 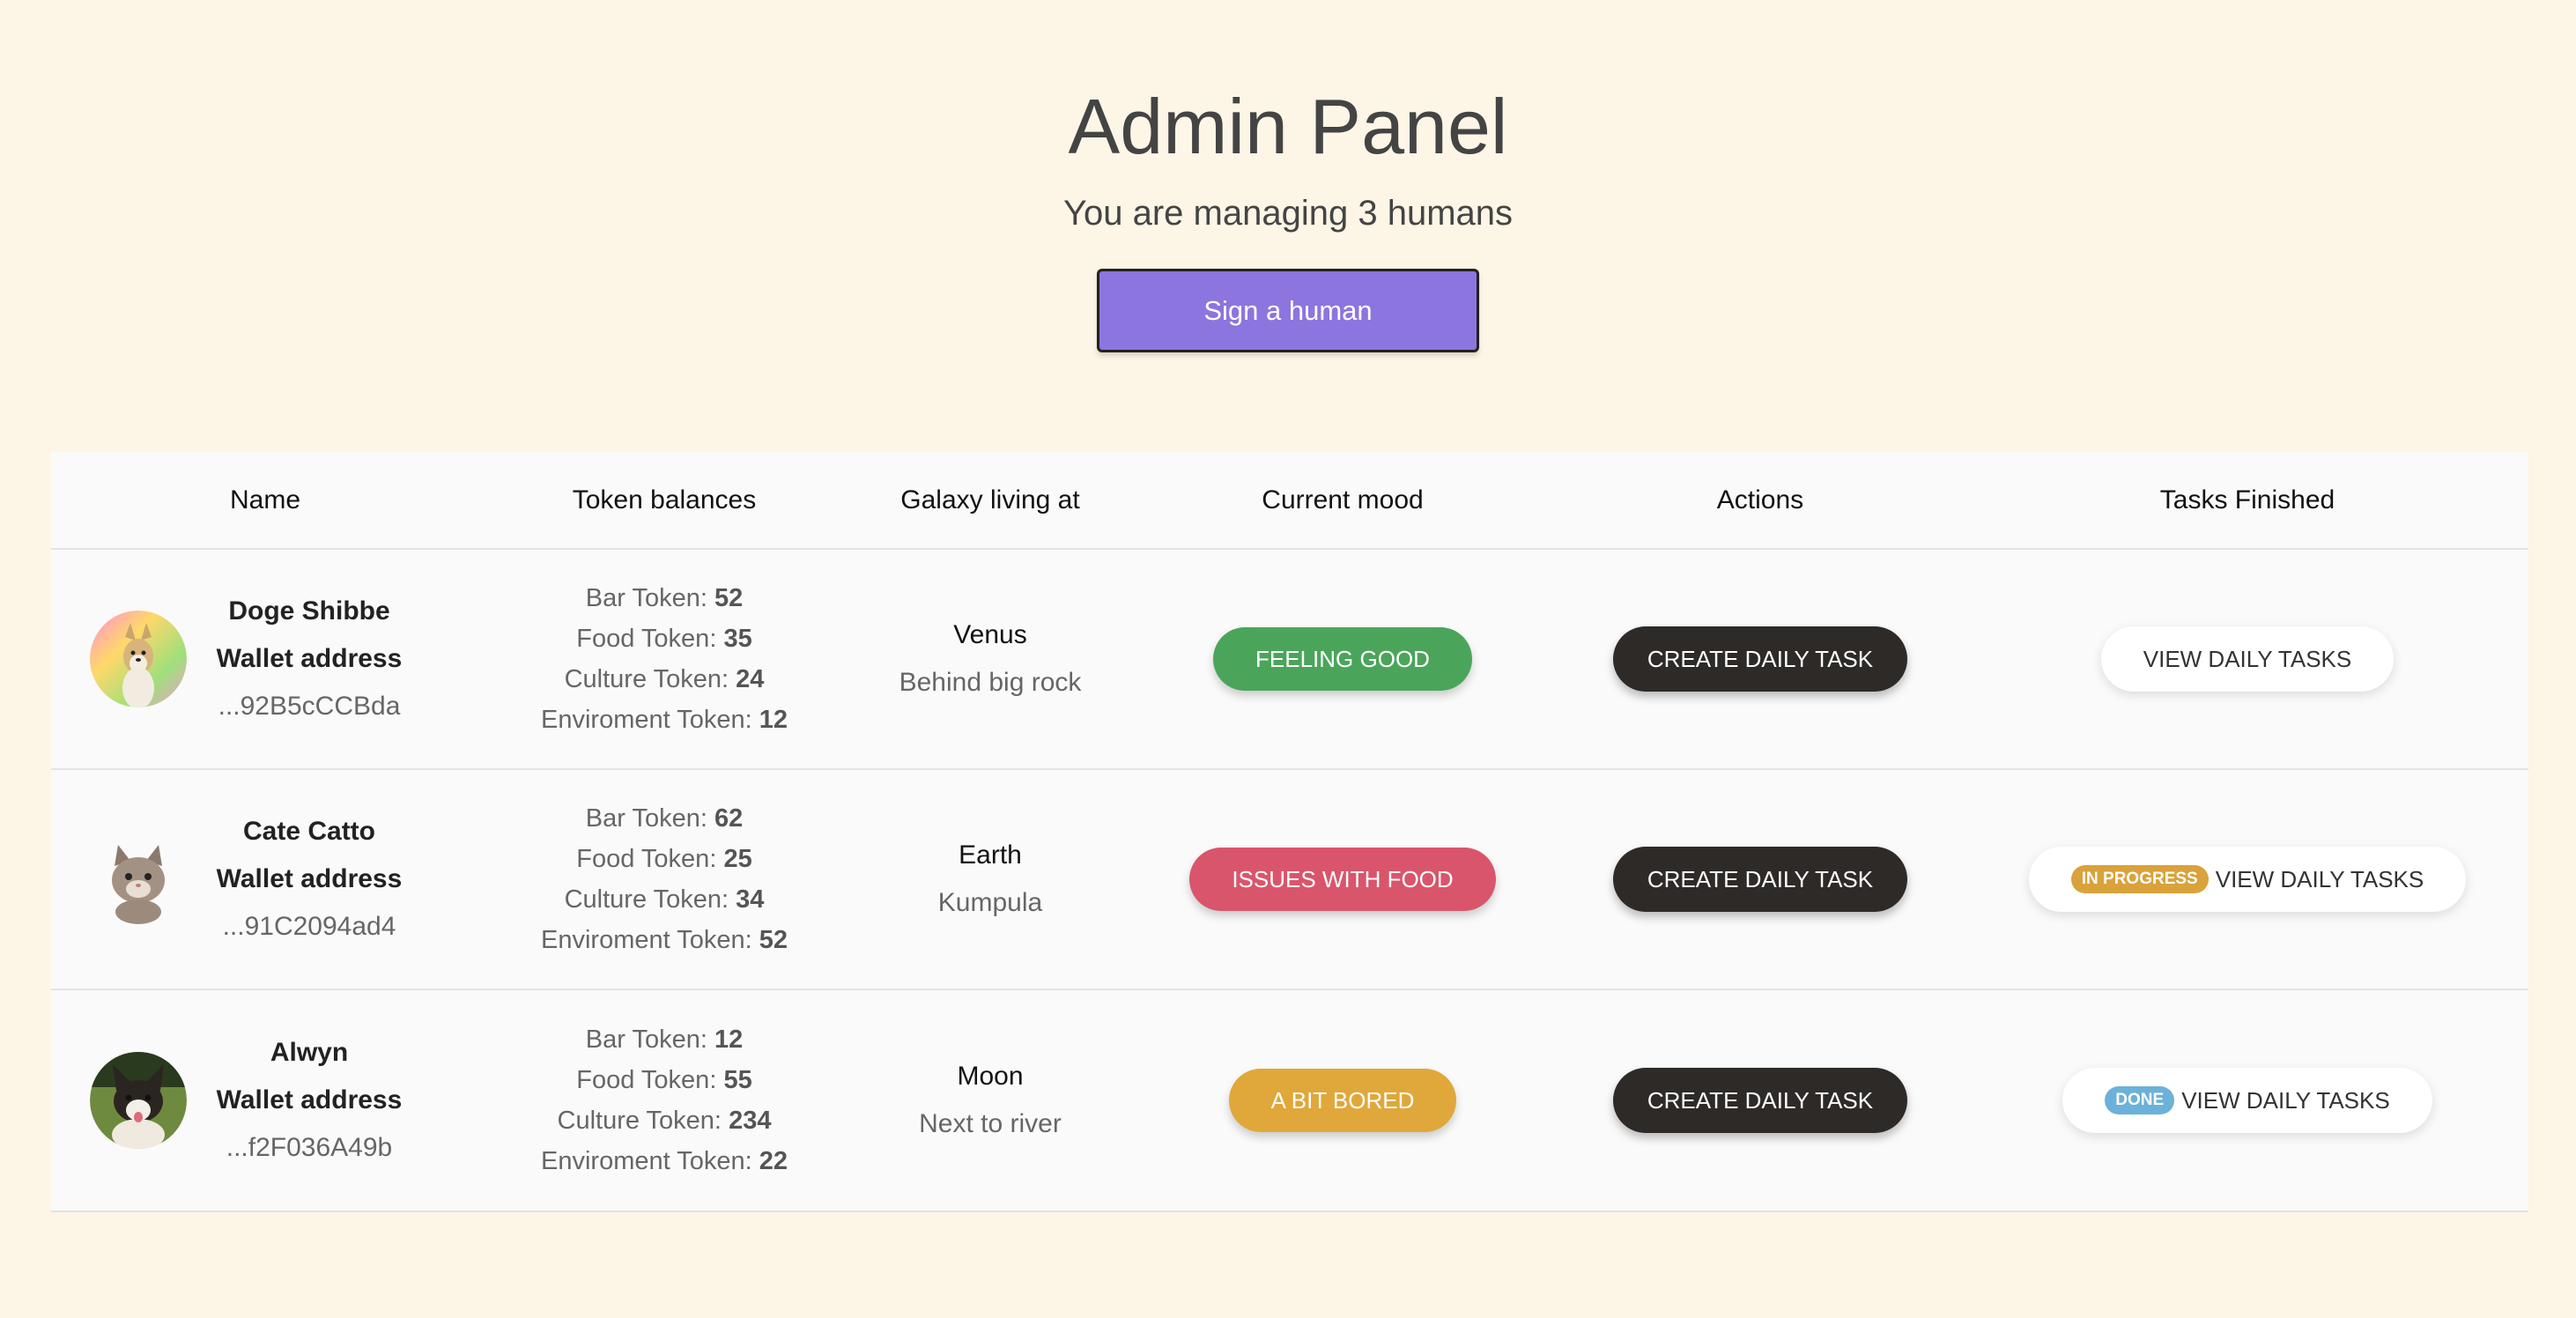 I want to click on food-token: Food Token: 55, so click(x=664, y=1080).